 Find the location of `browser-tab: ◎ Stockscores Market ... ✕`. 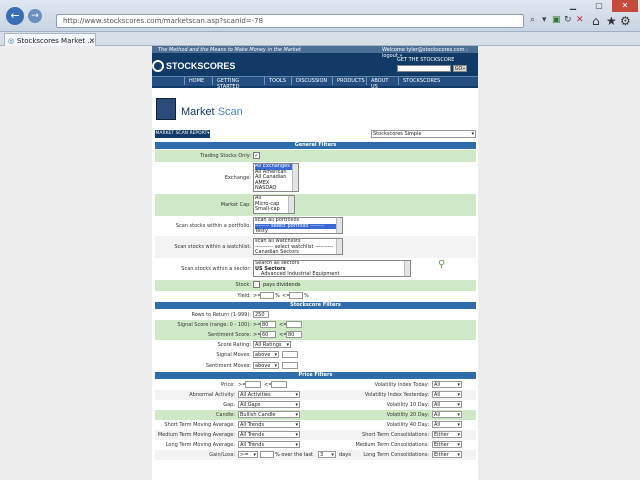

browser-tab: ◎ Stockscores Market ... ✕ is located at coordinates (50, 39).